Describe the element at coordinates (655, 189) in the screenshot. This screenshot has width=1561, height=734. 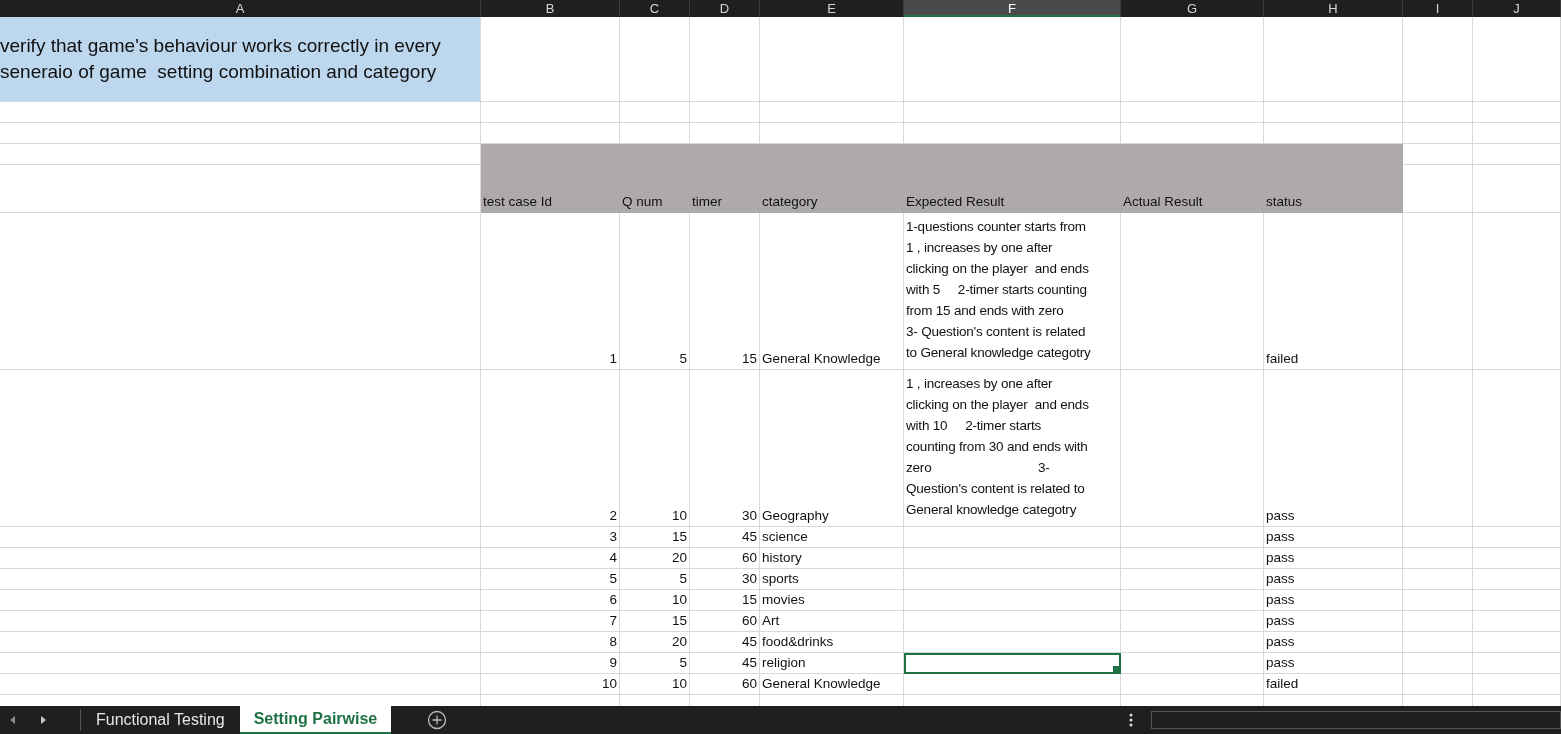
I see `column-heading: Q num` at that location.